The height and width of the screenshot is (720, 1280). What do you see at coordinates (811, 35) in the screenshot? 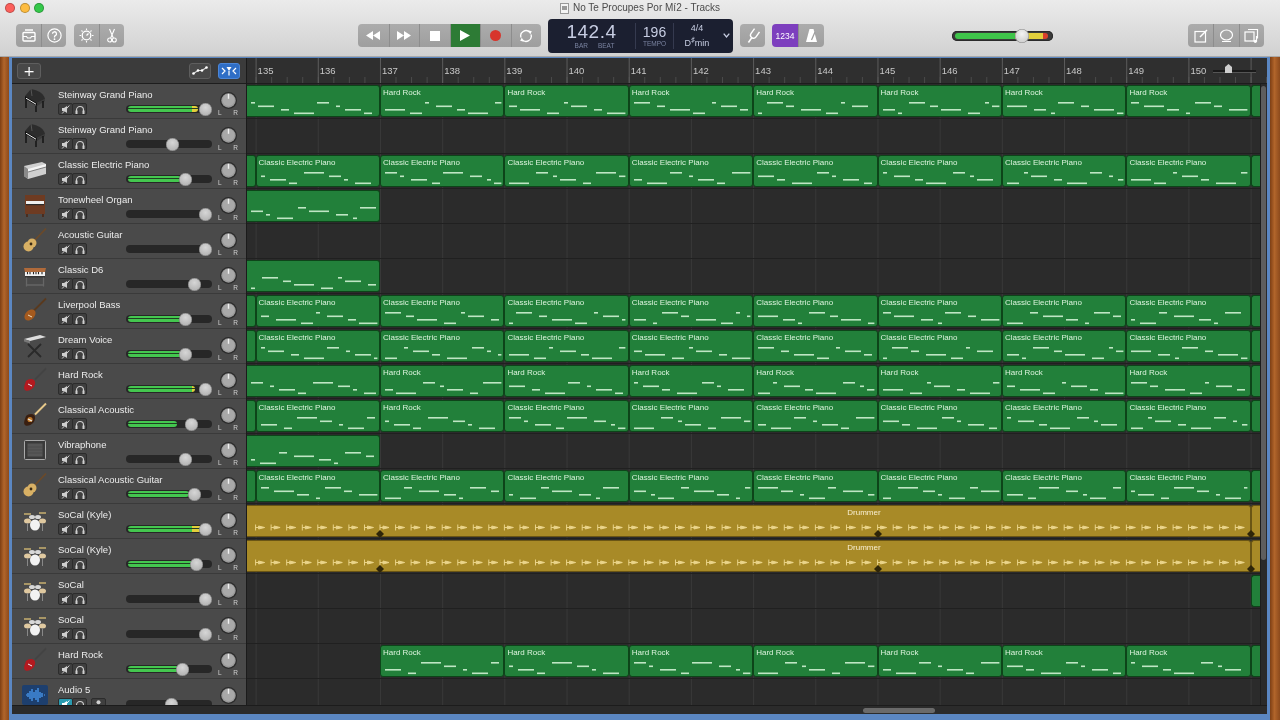
I see `metronome-button` at bounding box center [811, 35].